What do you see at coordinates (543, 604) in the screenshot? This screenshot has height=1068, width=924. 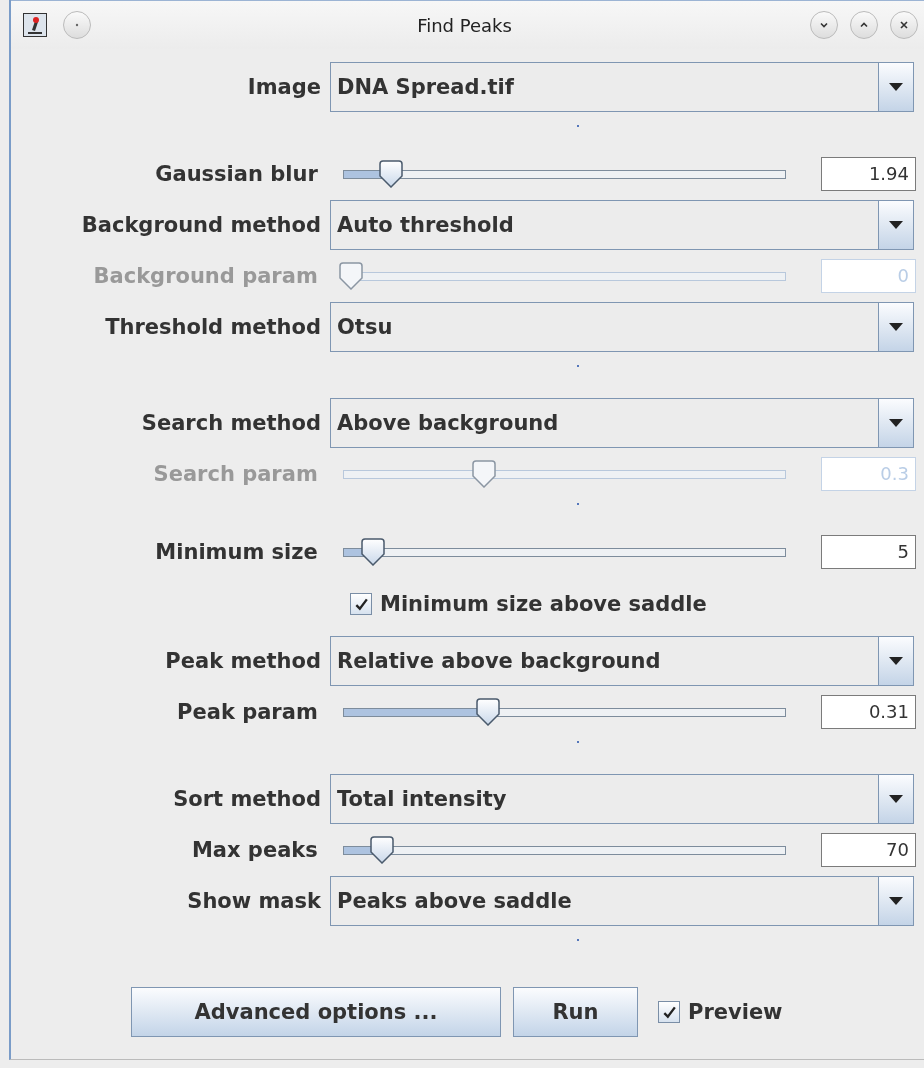 I see `checkbox-label: Minimum size above saddle` at bounding box center [543, 604].